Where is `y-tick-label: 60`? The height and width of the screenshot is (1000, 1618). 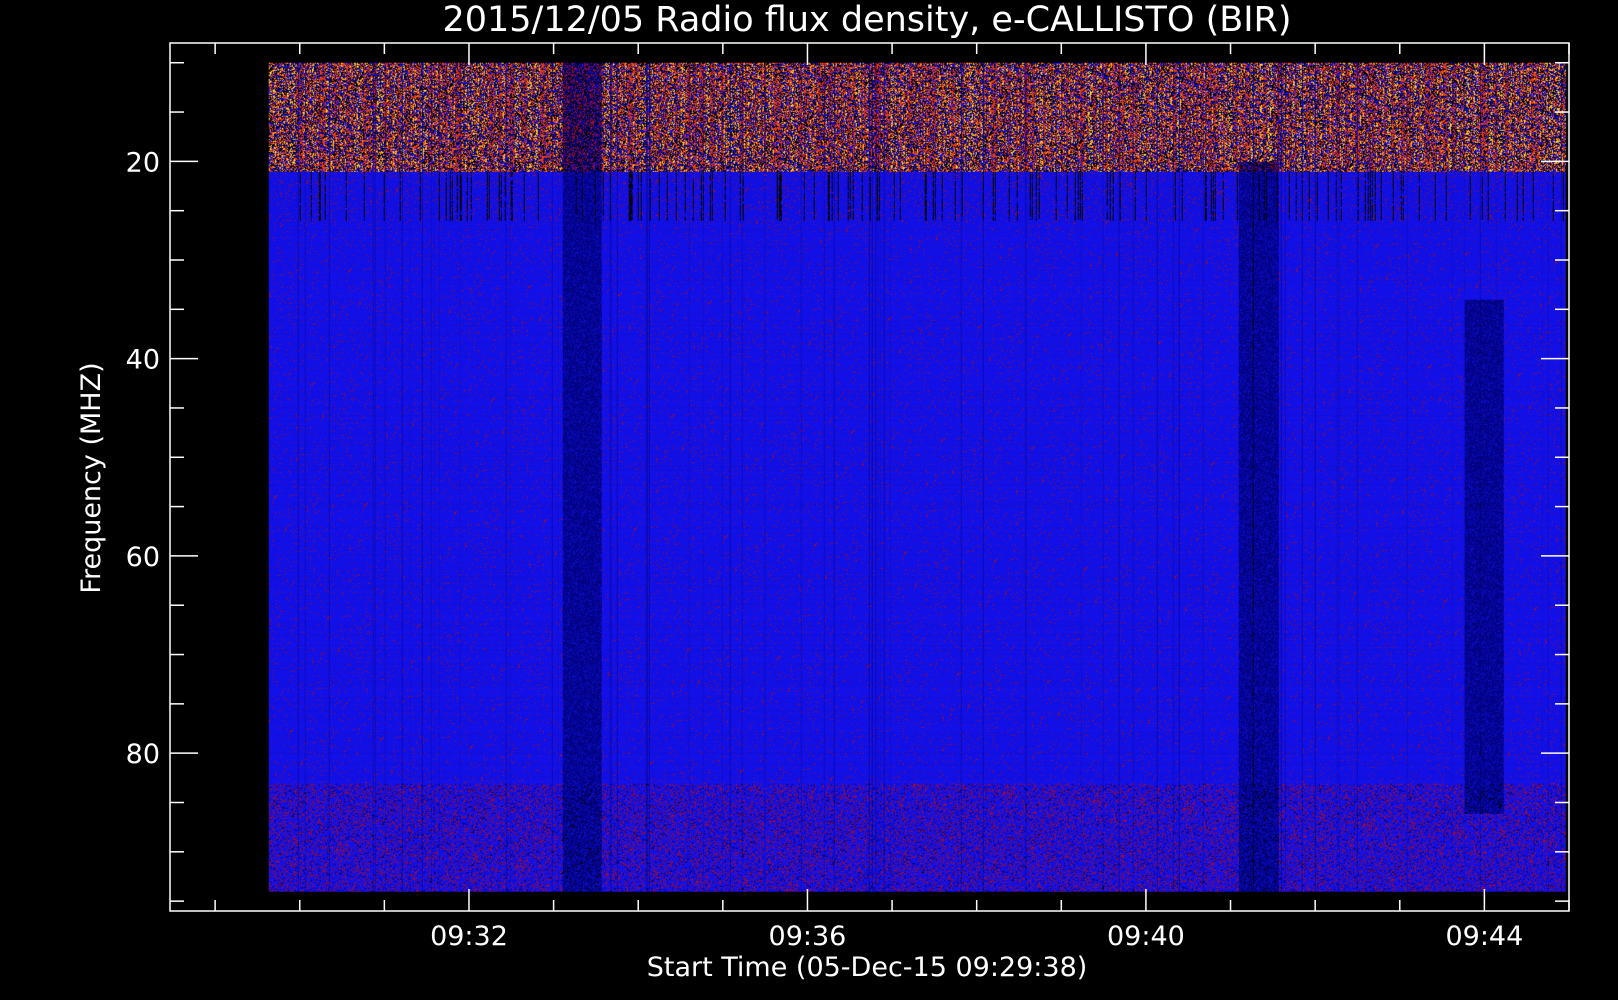 y-tick-label: 60 is located at coordinates (143, 557).